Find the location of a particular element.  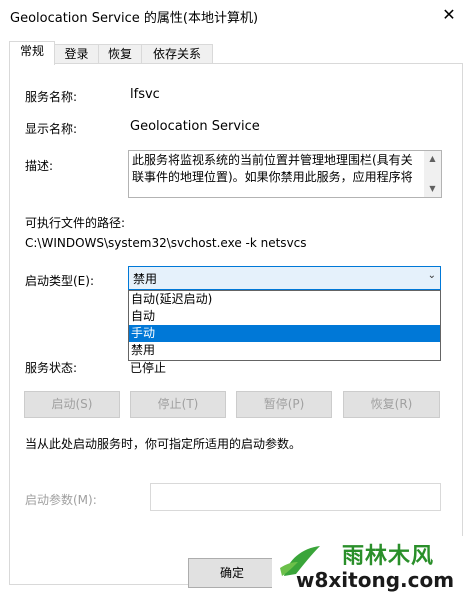

startup-params-label: 启动参数(M): is located at coordinates (61, 500).